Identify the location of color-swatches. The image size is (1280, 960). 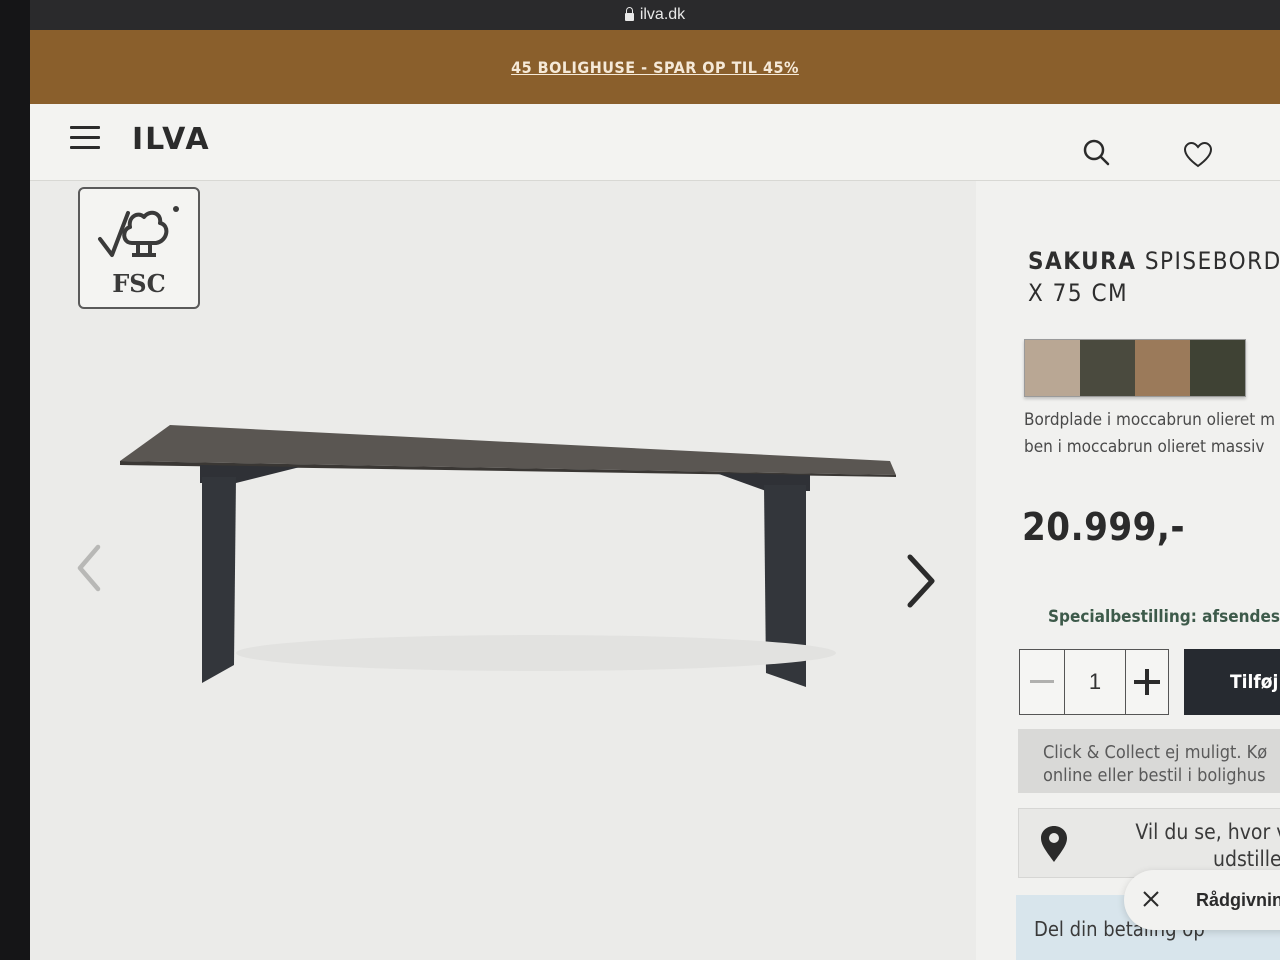
(1135, 368).